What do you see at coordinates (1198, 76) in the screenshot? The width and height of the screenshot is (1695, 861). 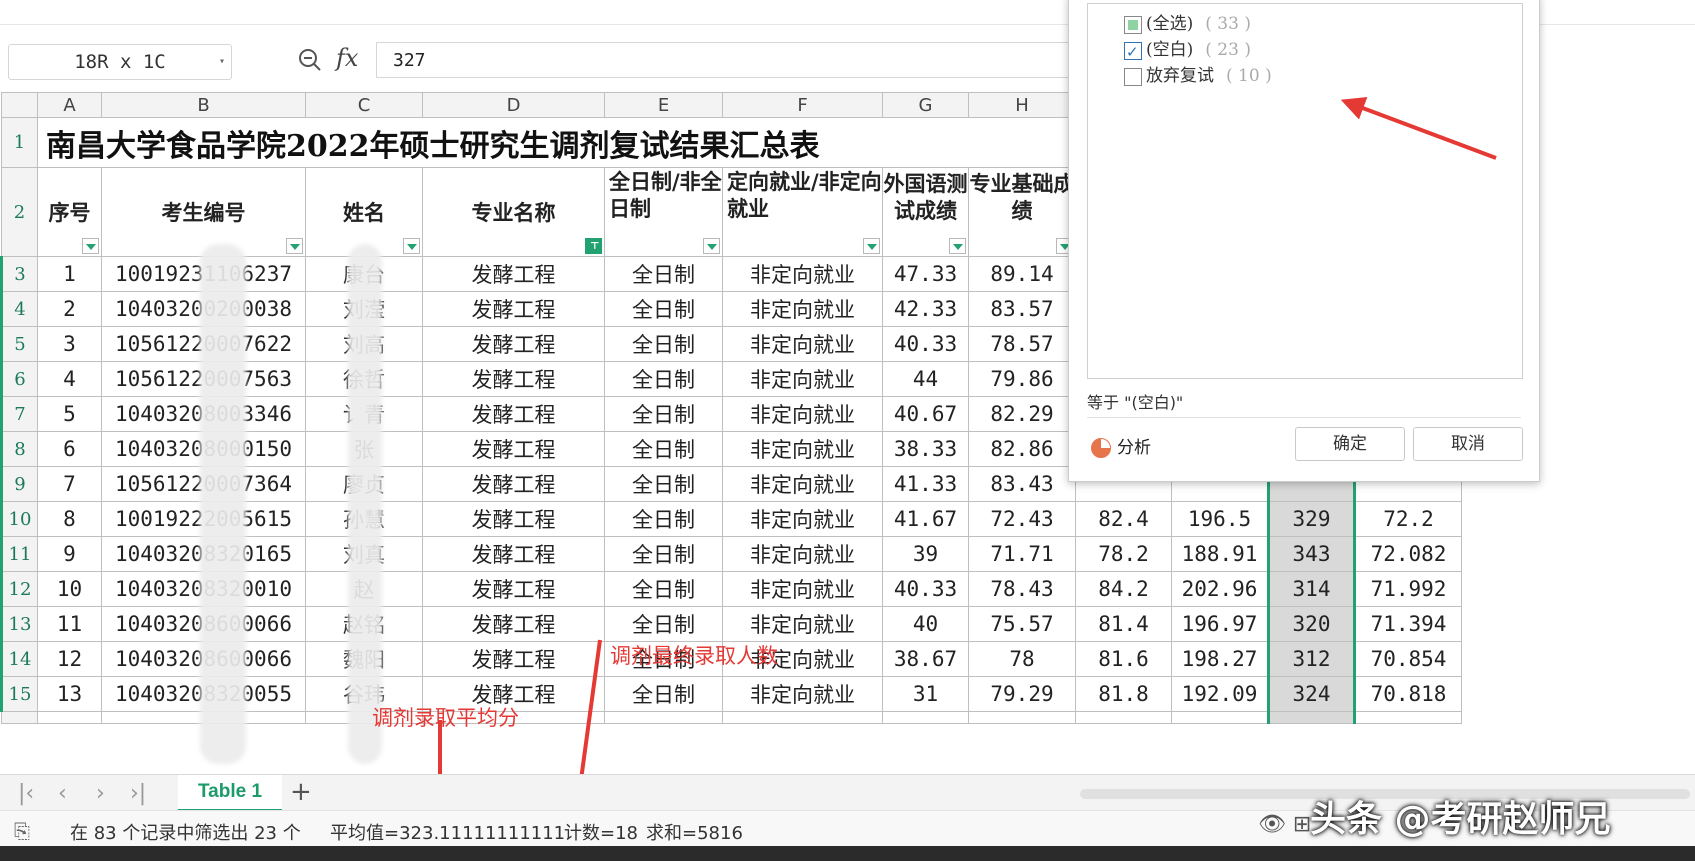 I see `filter-item-abandon: 放弃复试 ( 10 )` at bounding box center [1198, 76].